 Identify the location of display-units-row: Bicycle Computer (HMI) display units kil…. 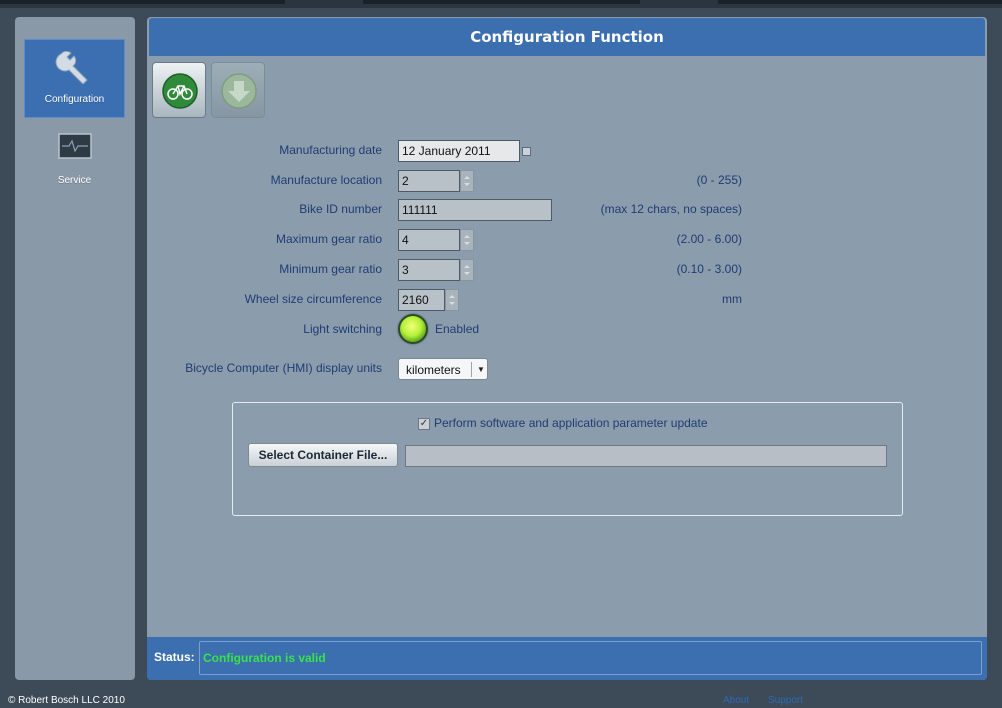
(567, 369).